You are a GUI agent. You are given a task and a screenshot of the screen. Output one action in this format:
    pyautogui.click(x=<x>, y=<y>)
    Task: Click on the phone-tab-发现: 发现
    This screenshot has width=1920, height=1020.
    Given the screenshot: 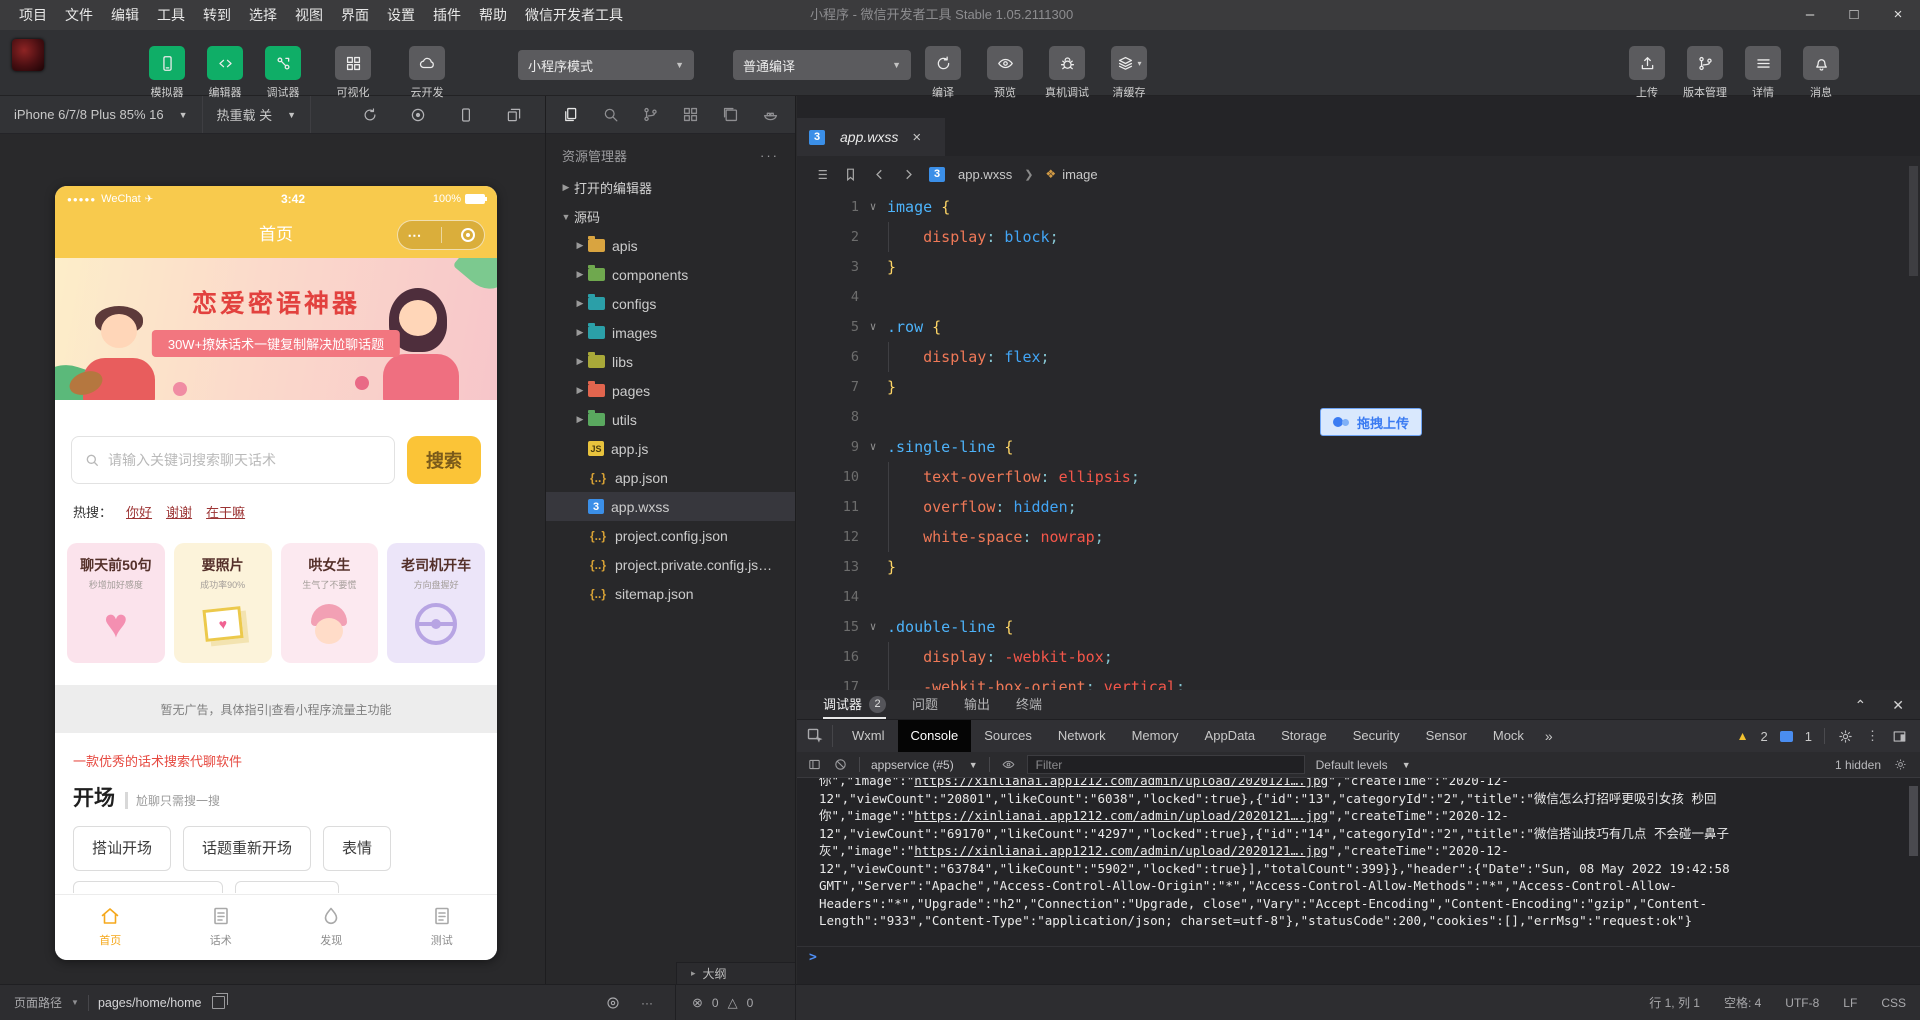 What is the action you would take?
    pyautogui.click(x=331, y=927)
    